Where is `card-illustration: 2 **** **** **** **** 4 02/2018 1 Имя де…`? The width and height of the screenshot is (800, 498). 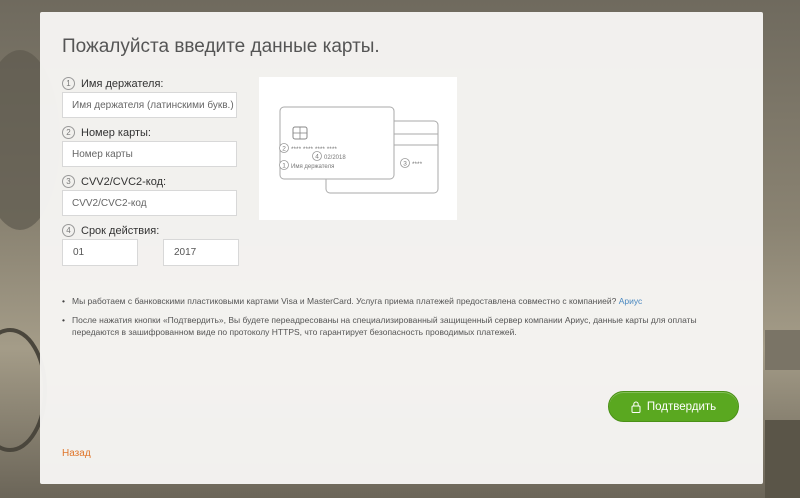
card-illustration: 2 **** **** **** **** 4 02/2018 1 Имя де… is located at coordinates (358, 148).